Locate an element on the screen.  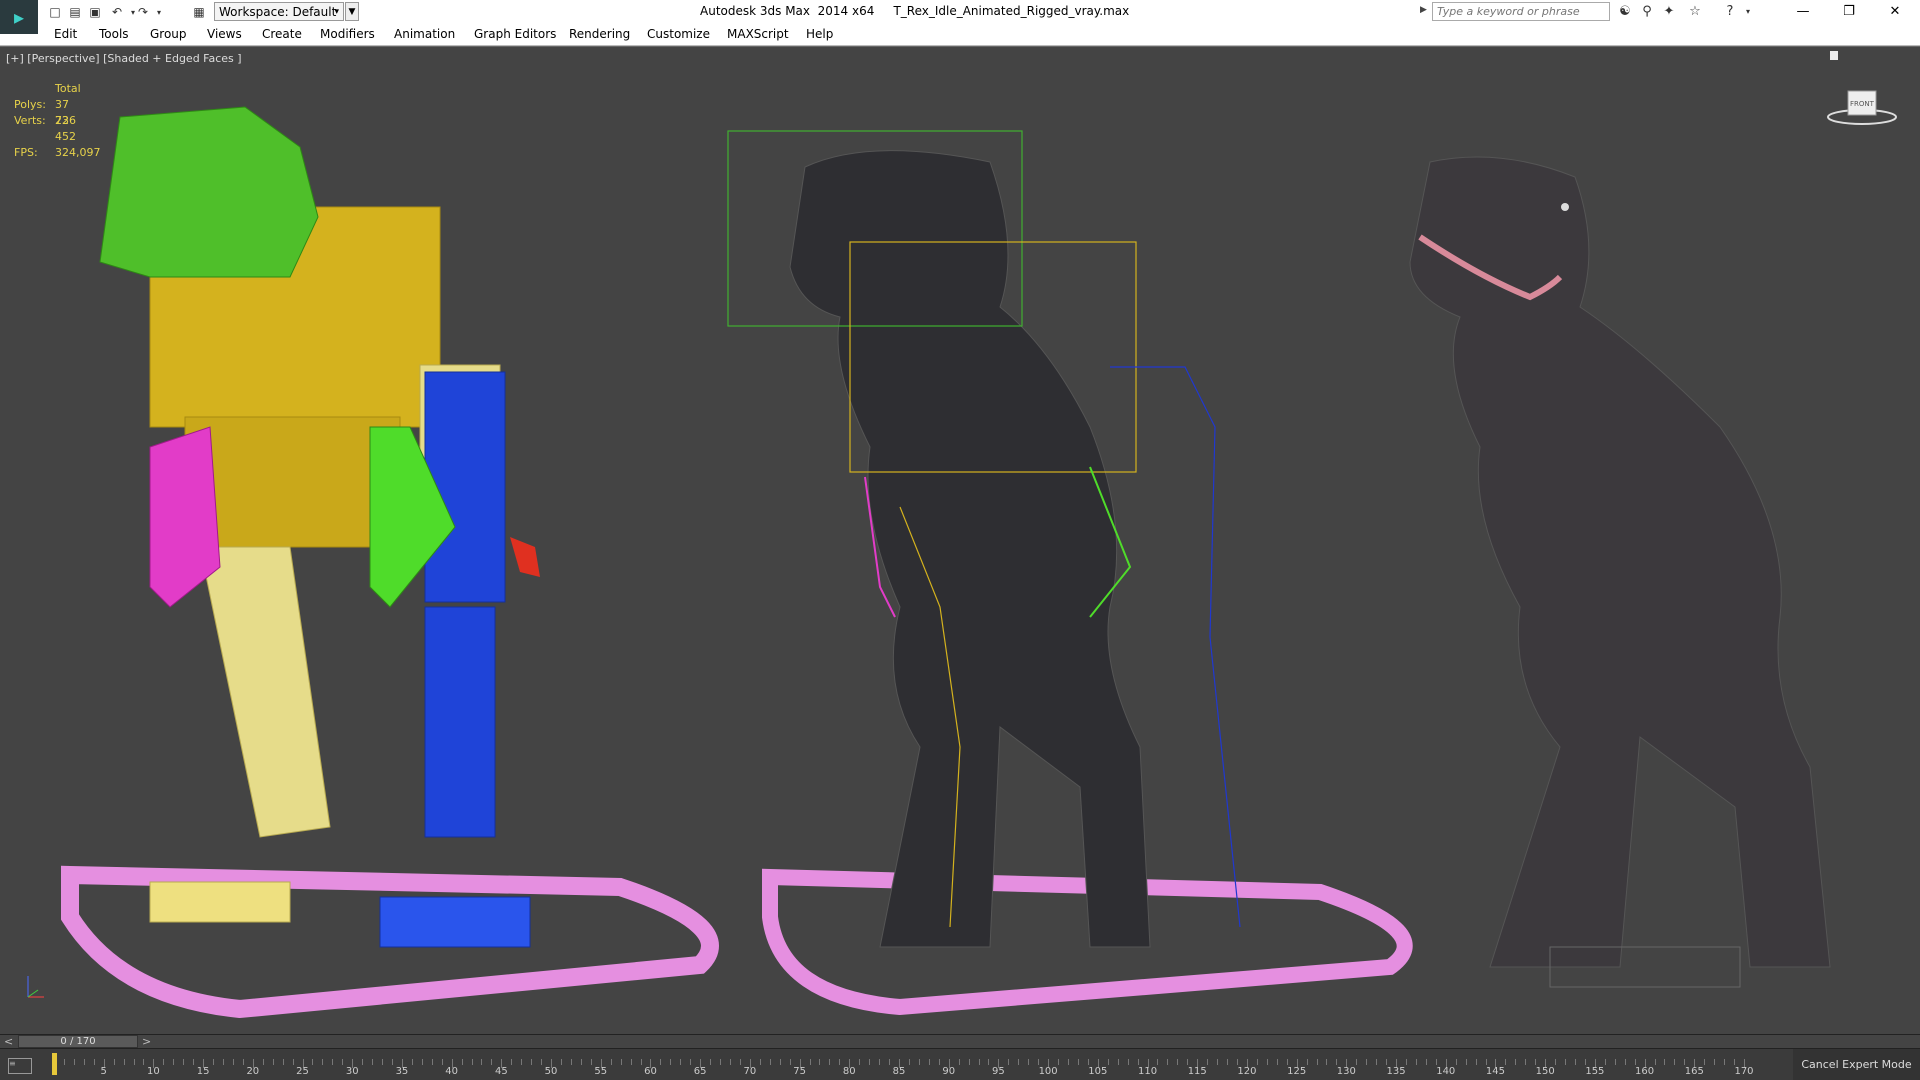
save-icon: ▣ is located at coordinates (95, 12).